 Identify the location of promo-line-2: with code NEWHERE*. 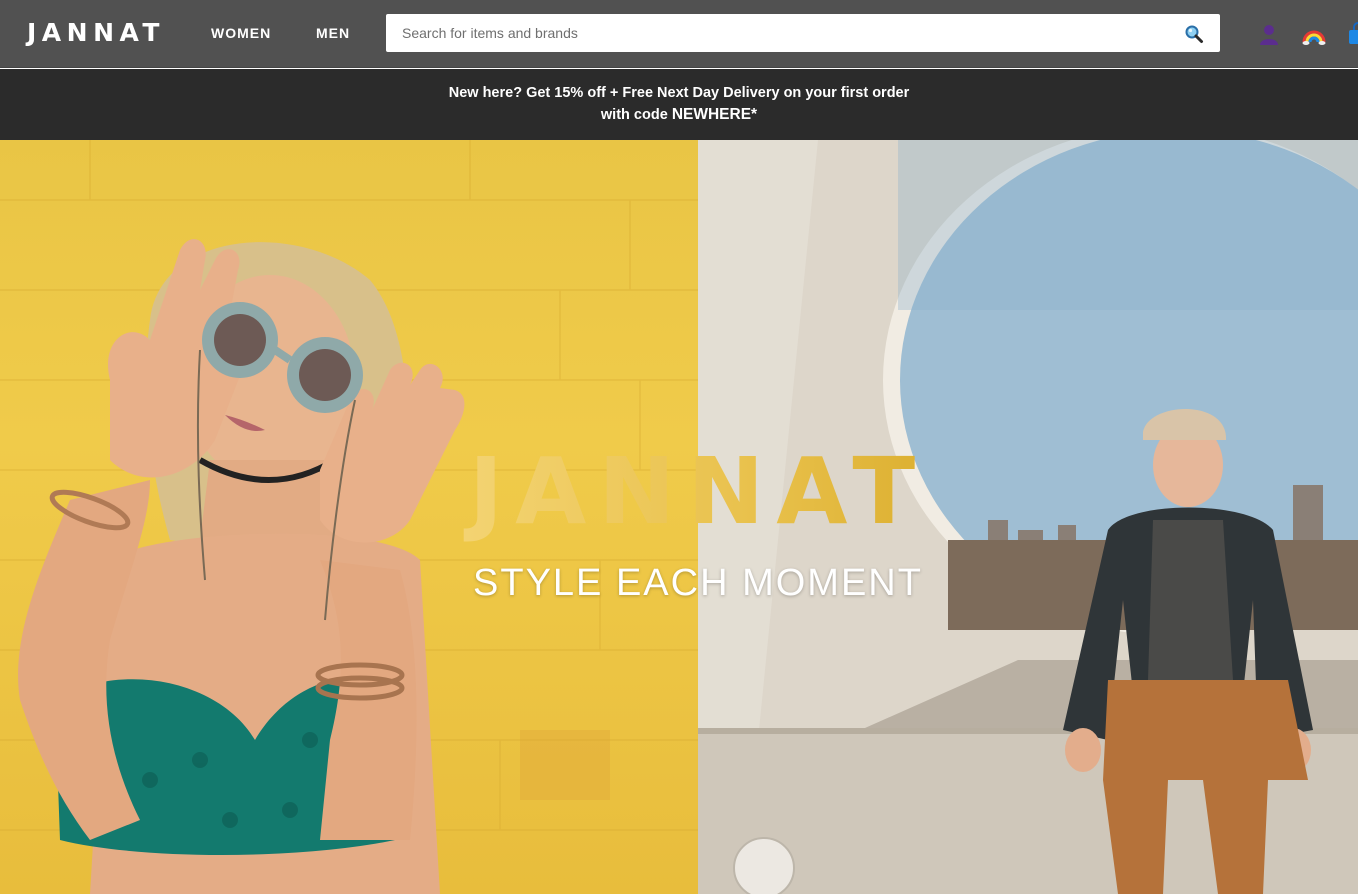
(679, 115).